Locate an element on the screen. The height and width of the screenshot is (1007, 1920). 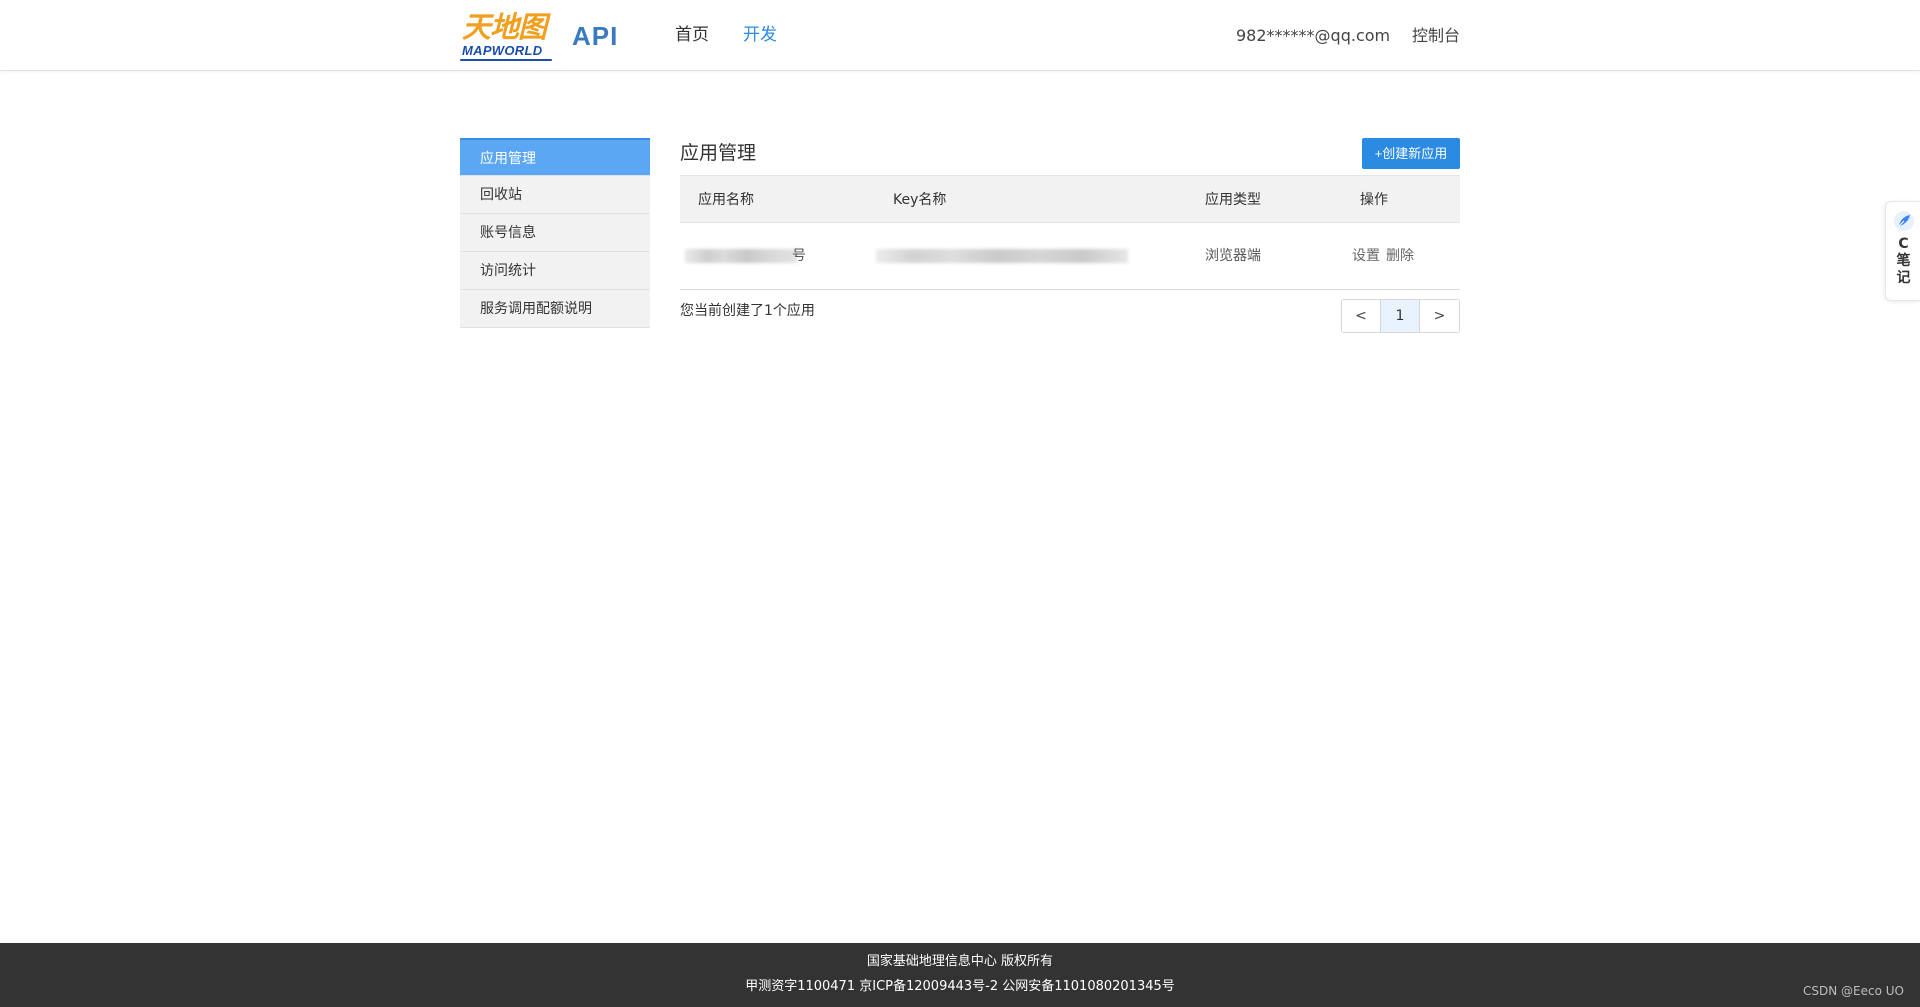
sidebar-item-recycle-bin: 回收站 is located at coordinates (555, 195).